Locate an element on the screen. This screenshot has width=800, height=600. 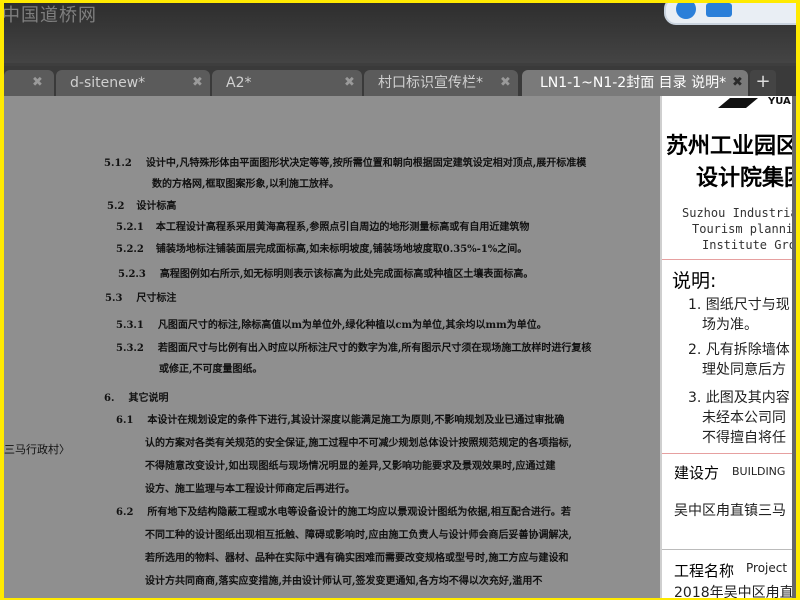
note-text: 设方、施工监理与本工程设计师商定后再进行。 is located at coordinates (250, 489).